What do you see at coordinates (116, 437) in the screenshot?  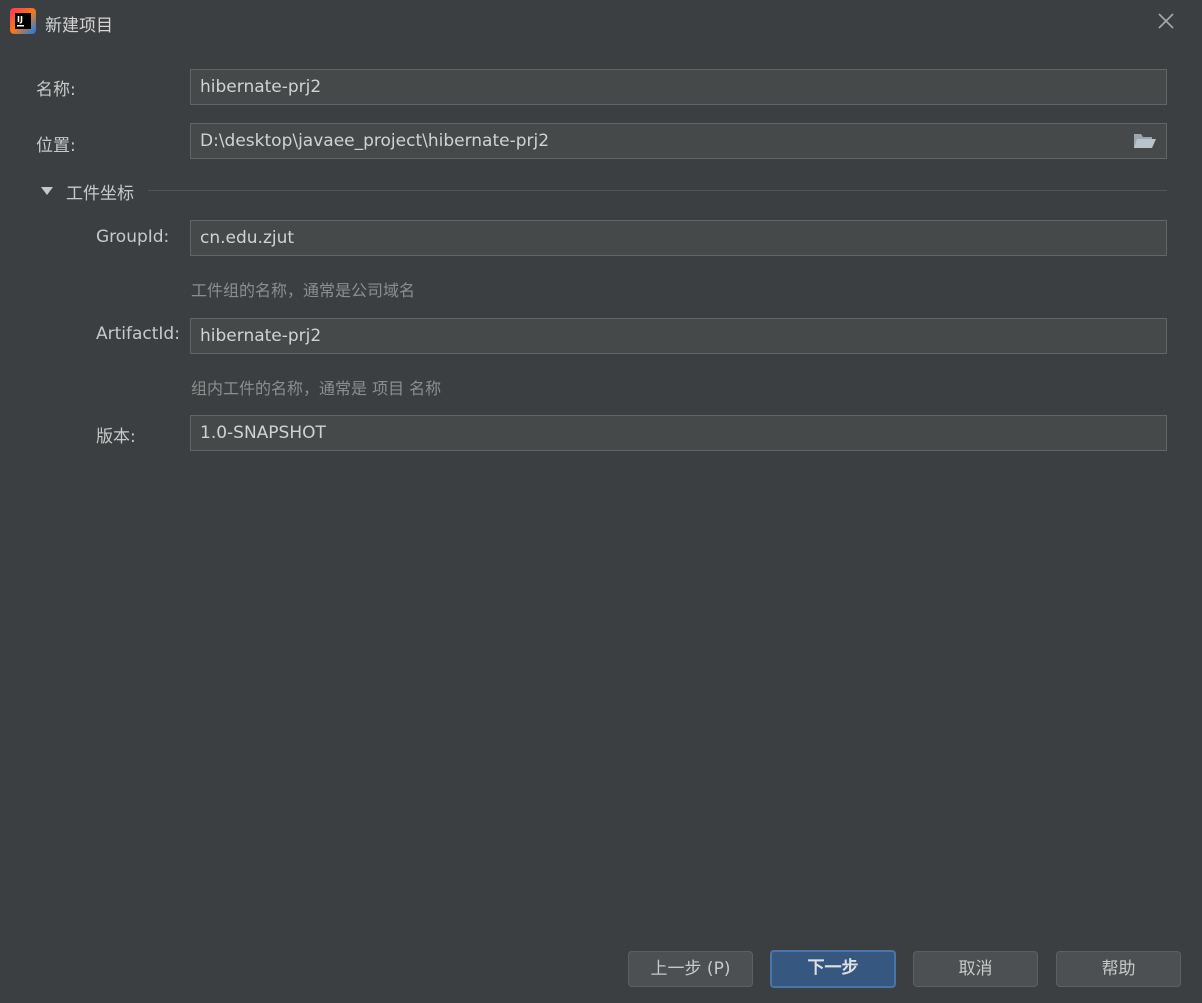 I see `version-label: 版本:` at bounding box center [116, 437].